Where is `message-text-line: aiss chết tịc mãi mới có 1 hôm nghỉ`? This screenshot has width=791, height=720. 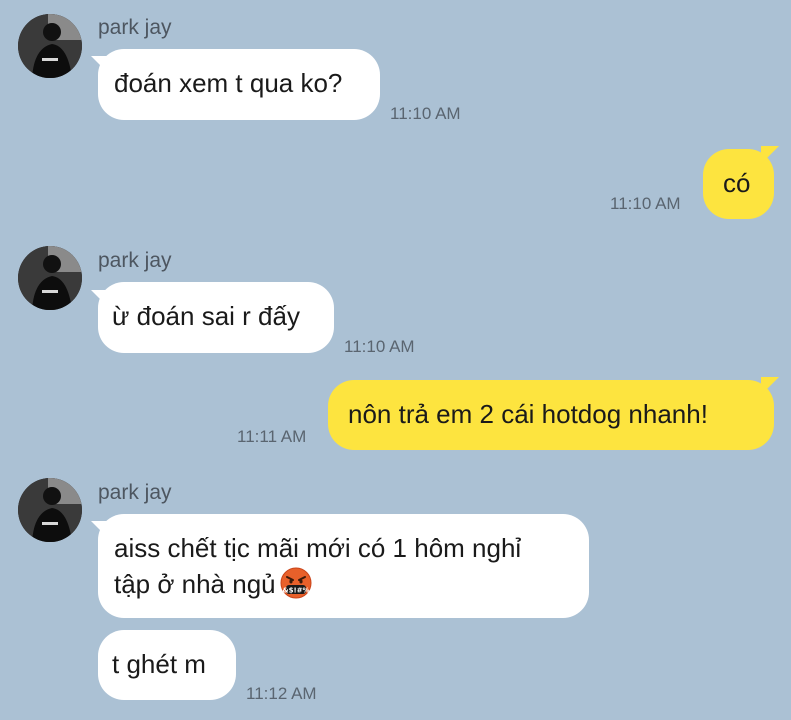
message-text-line: aiss chết tịc mãi mới có 1 hôm nghỉ is located at coordinates (318, 548).